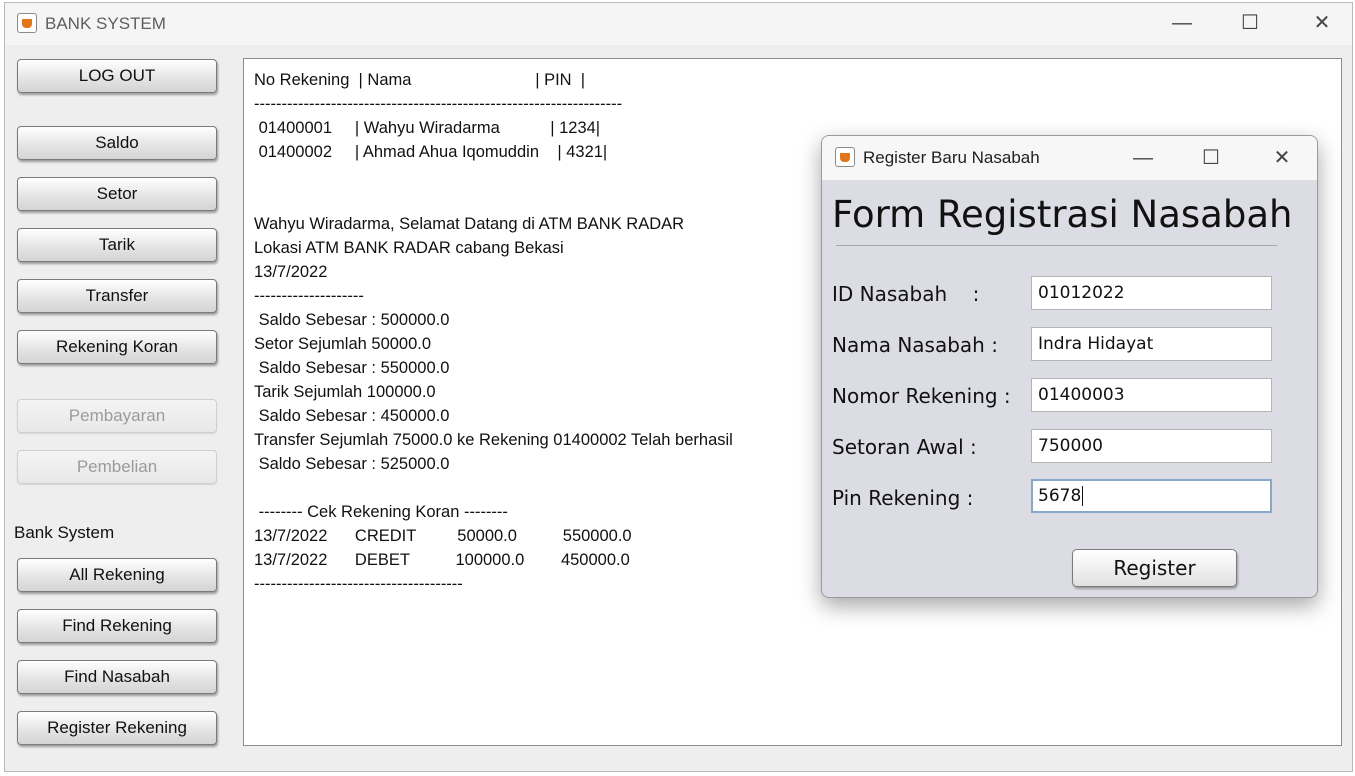 The image size is (1355, 776). What do you see at coordinates (921, 396) in the screenshot?
I see `nomor-rekening-label: Nomor Rekening :` at bounding box center [921, 396].